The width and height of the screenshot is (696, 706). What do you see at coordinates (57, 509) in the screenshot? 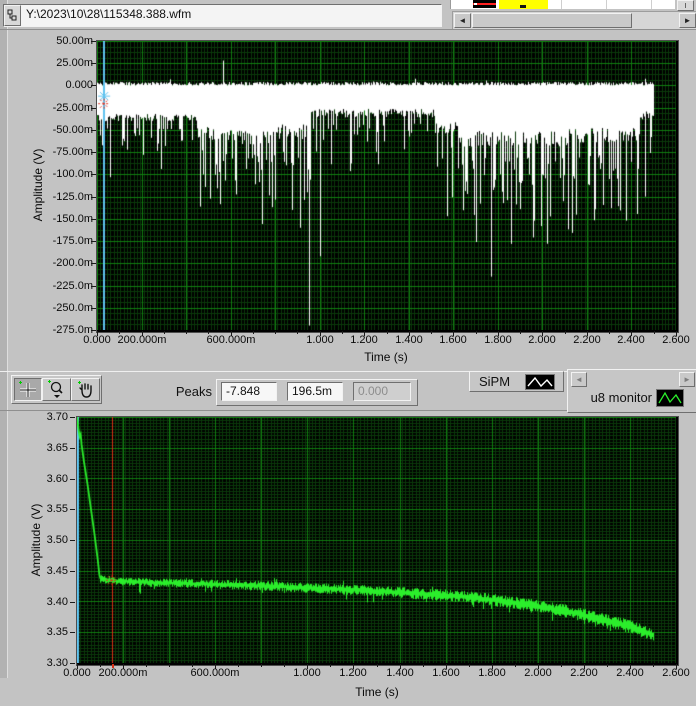
I see `y-tick-label: 3.55` at bounding box center [57, 509].